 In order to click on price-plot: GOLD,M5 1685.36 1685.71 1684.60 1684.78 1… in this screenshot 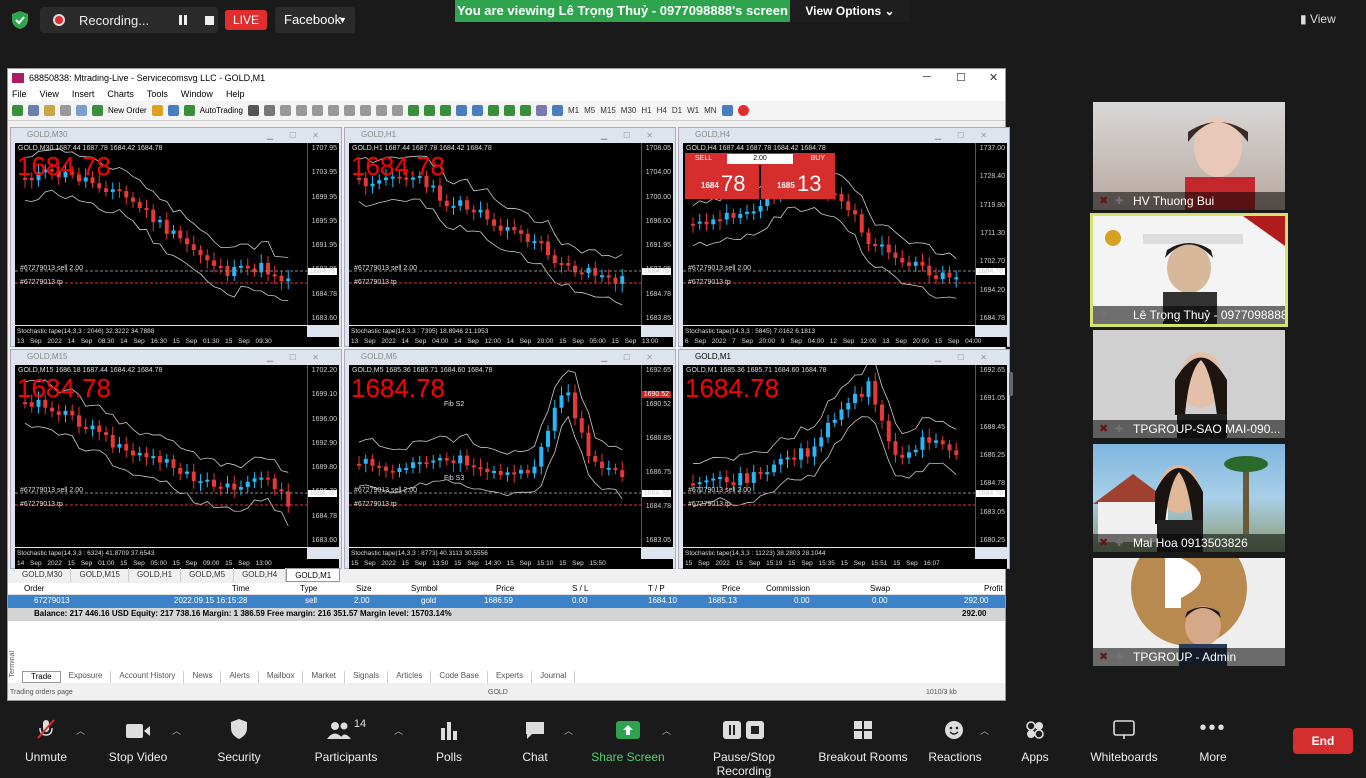, I will do `click(495, 456)`.